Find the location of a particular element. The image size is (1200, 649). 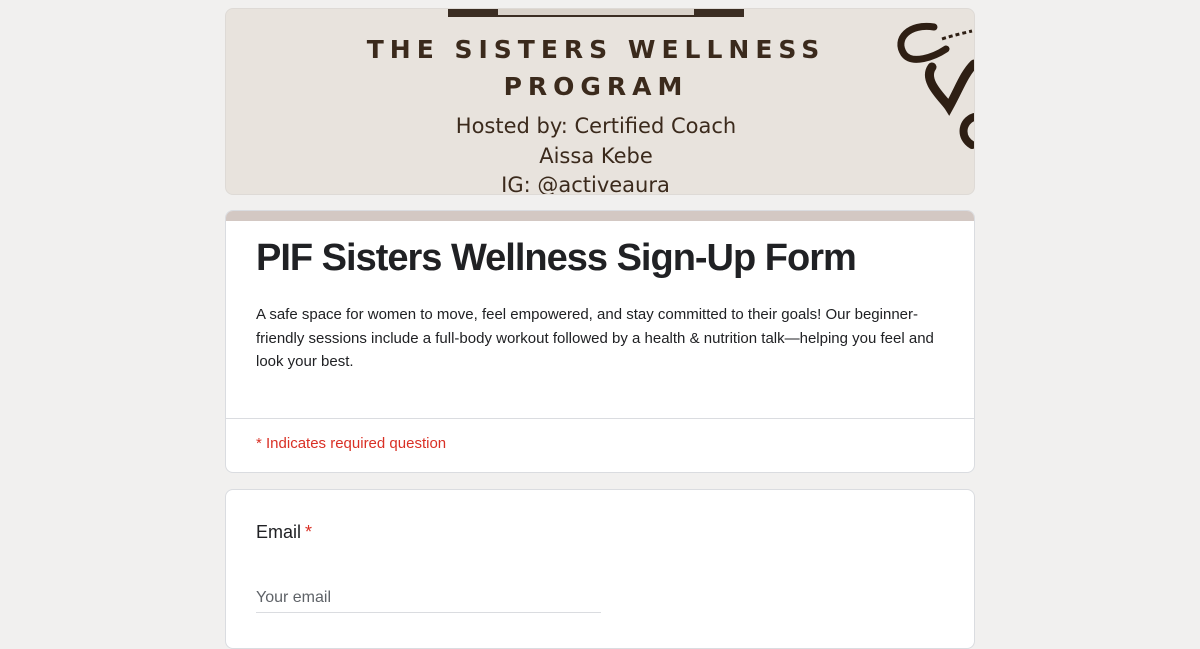

question-label-text: Email is located at coordinates (279, 532).